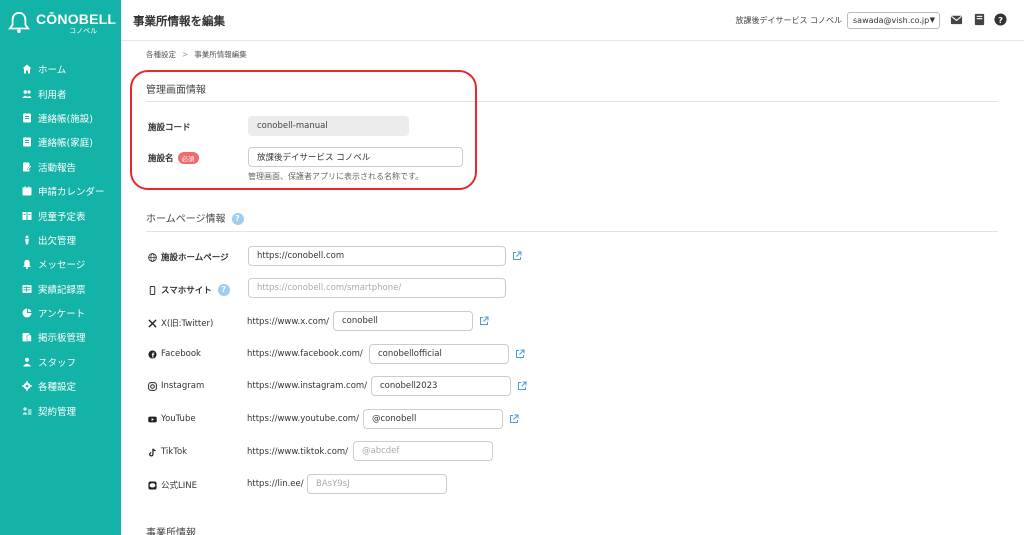 This screenshot has height=535, width=1024. What do you see at coordinates (27, 240) in the screenshot?
I see `attendance-icon` at bounding box center [27, 240].